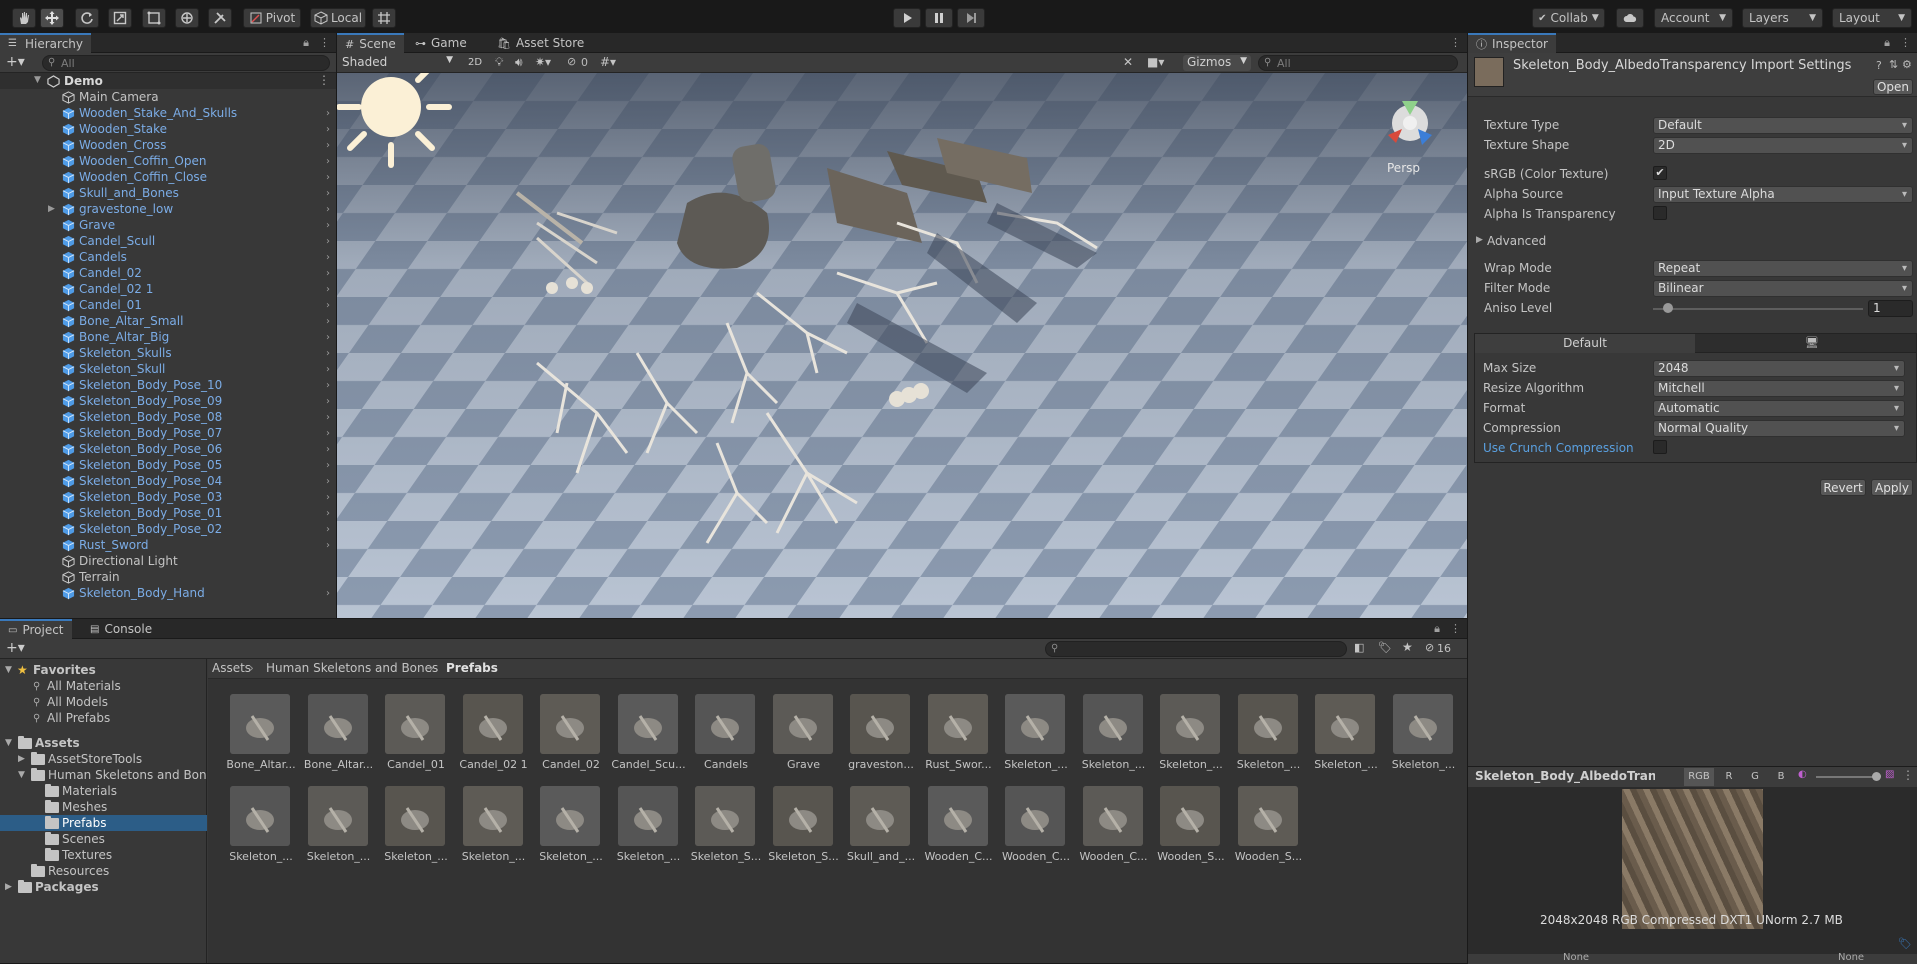  I want to click on tab-inspector: ⓘ Inspector, so click(1512, 43).